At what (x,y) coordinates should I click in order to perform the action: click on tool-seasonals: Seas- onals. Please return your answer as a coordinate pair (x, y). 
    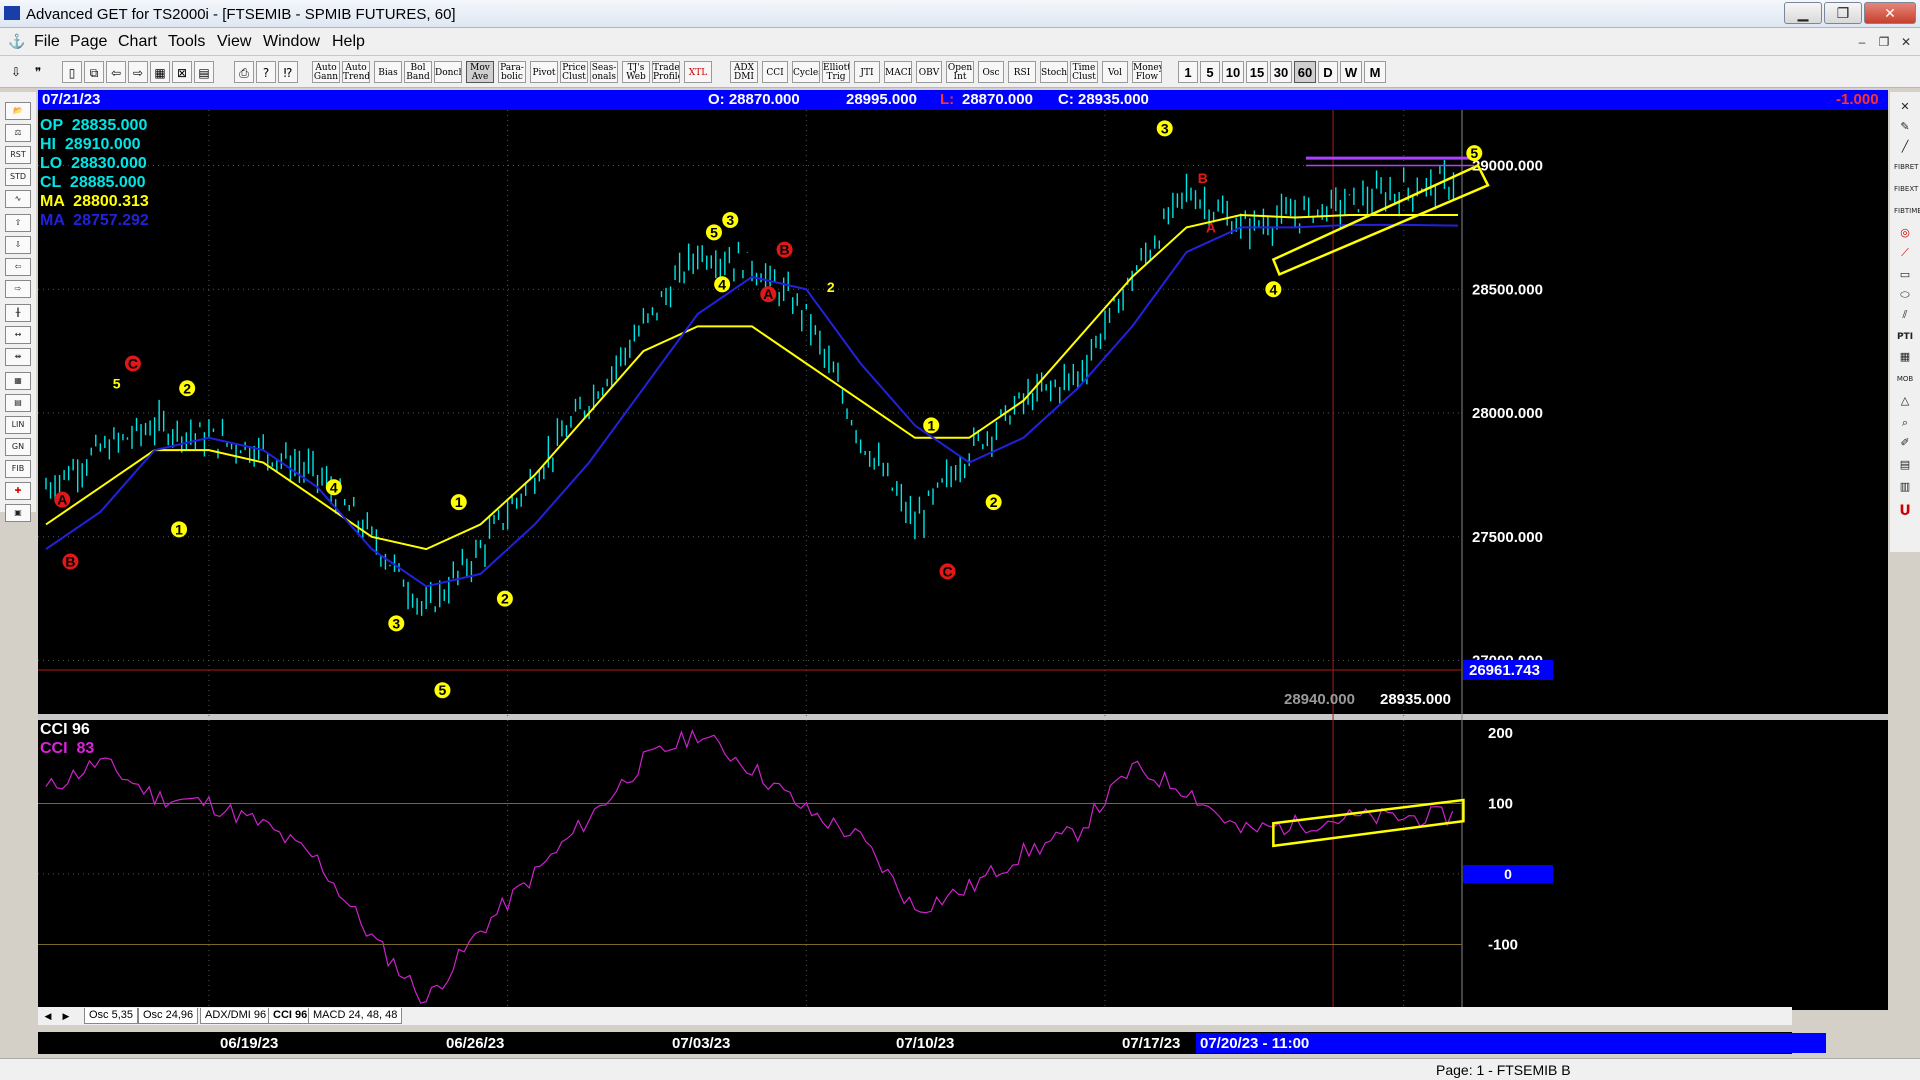
    Looking at the image, I should click on (604, 72).